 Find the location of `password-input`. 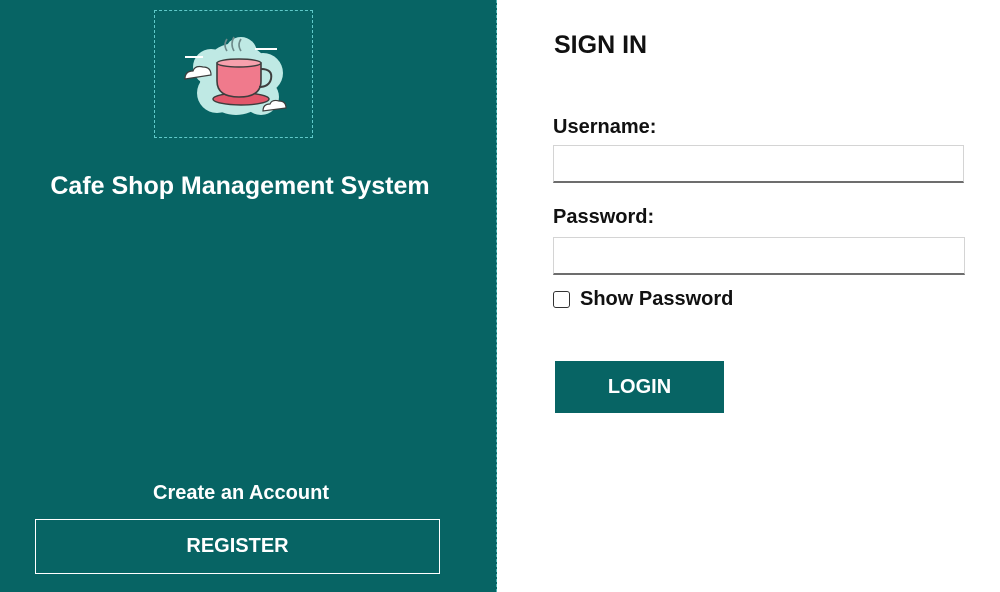

password-input is located at coordinates (759, 256).